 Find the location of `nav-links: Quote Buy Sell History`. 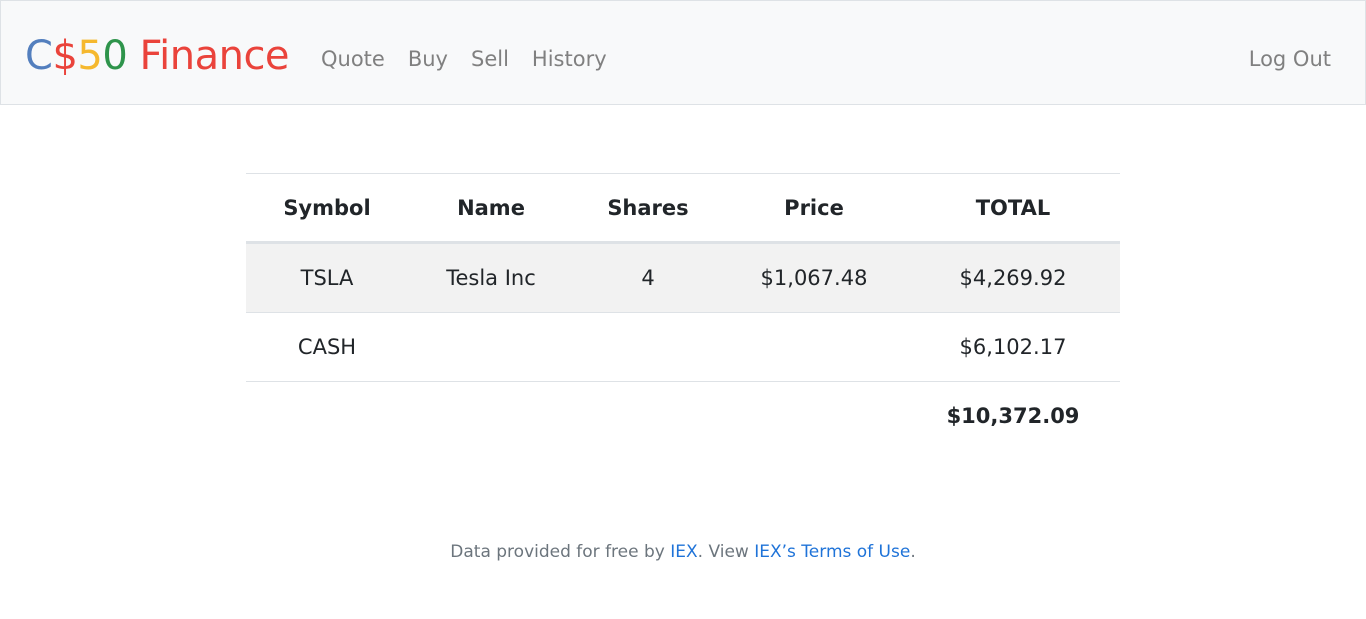

nav-links: Quote Buy Sell History is located at coordinates (475, 59).